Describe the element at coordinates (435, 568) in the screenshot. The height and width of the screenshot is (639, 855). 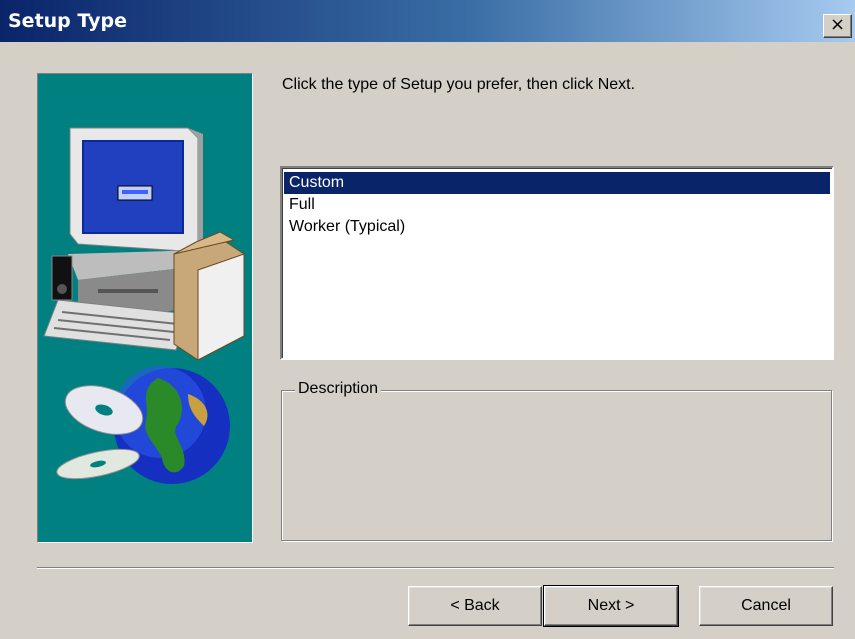
I see `separator` at that location.